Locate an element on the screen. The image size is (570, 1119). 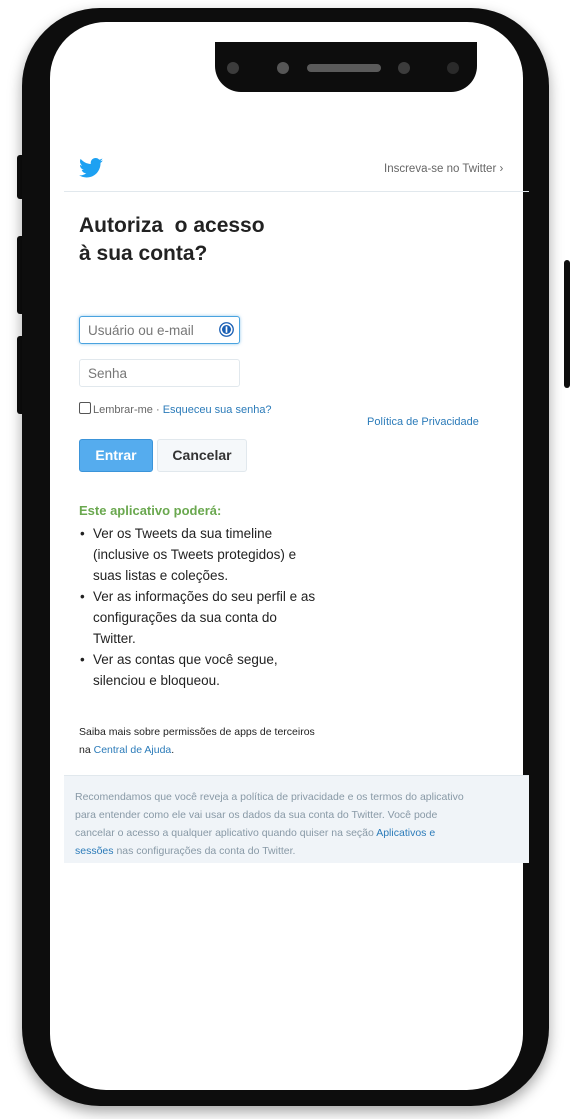
apps-sessions-link-continued: sessões is located at coordinates (94, 851).